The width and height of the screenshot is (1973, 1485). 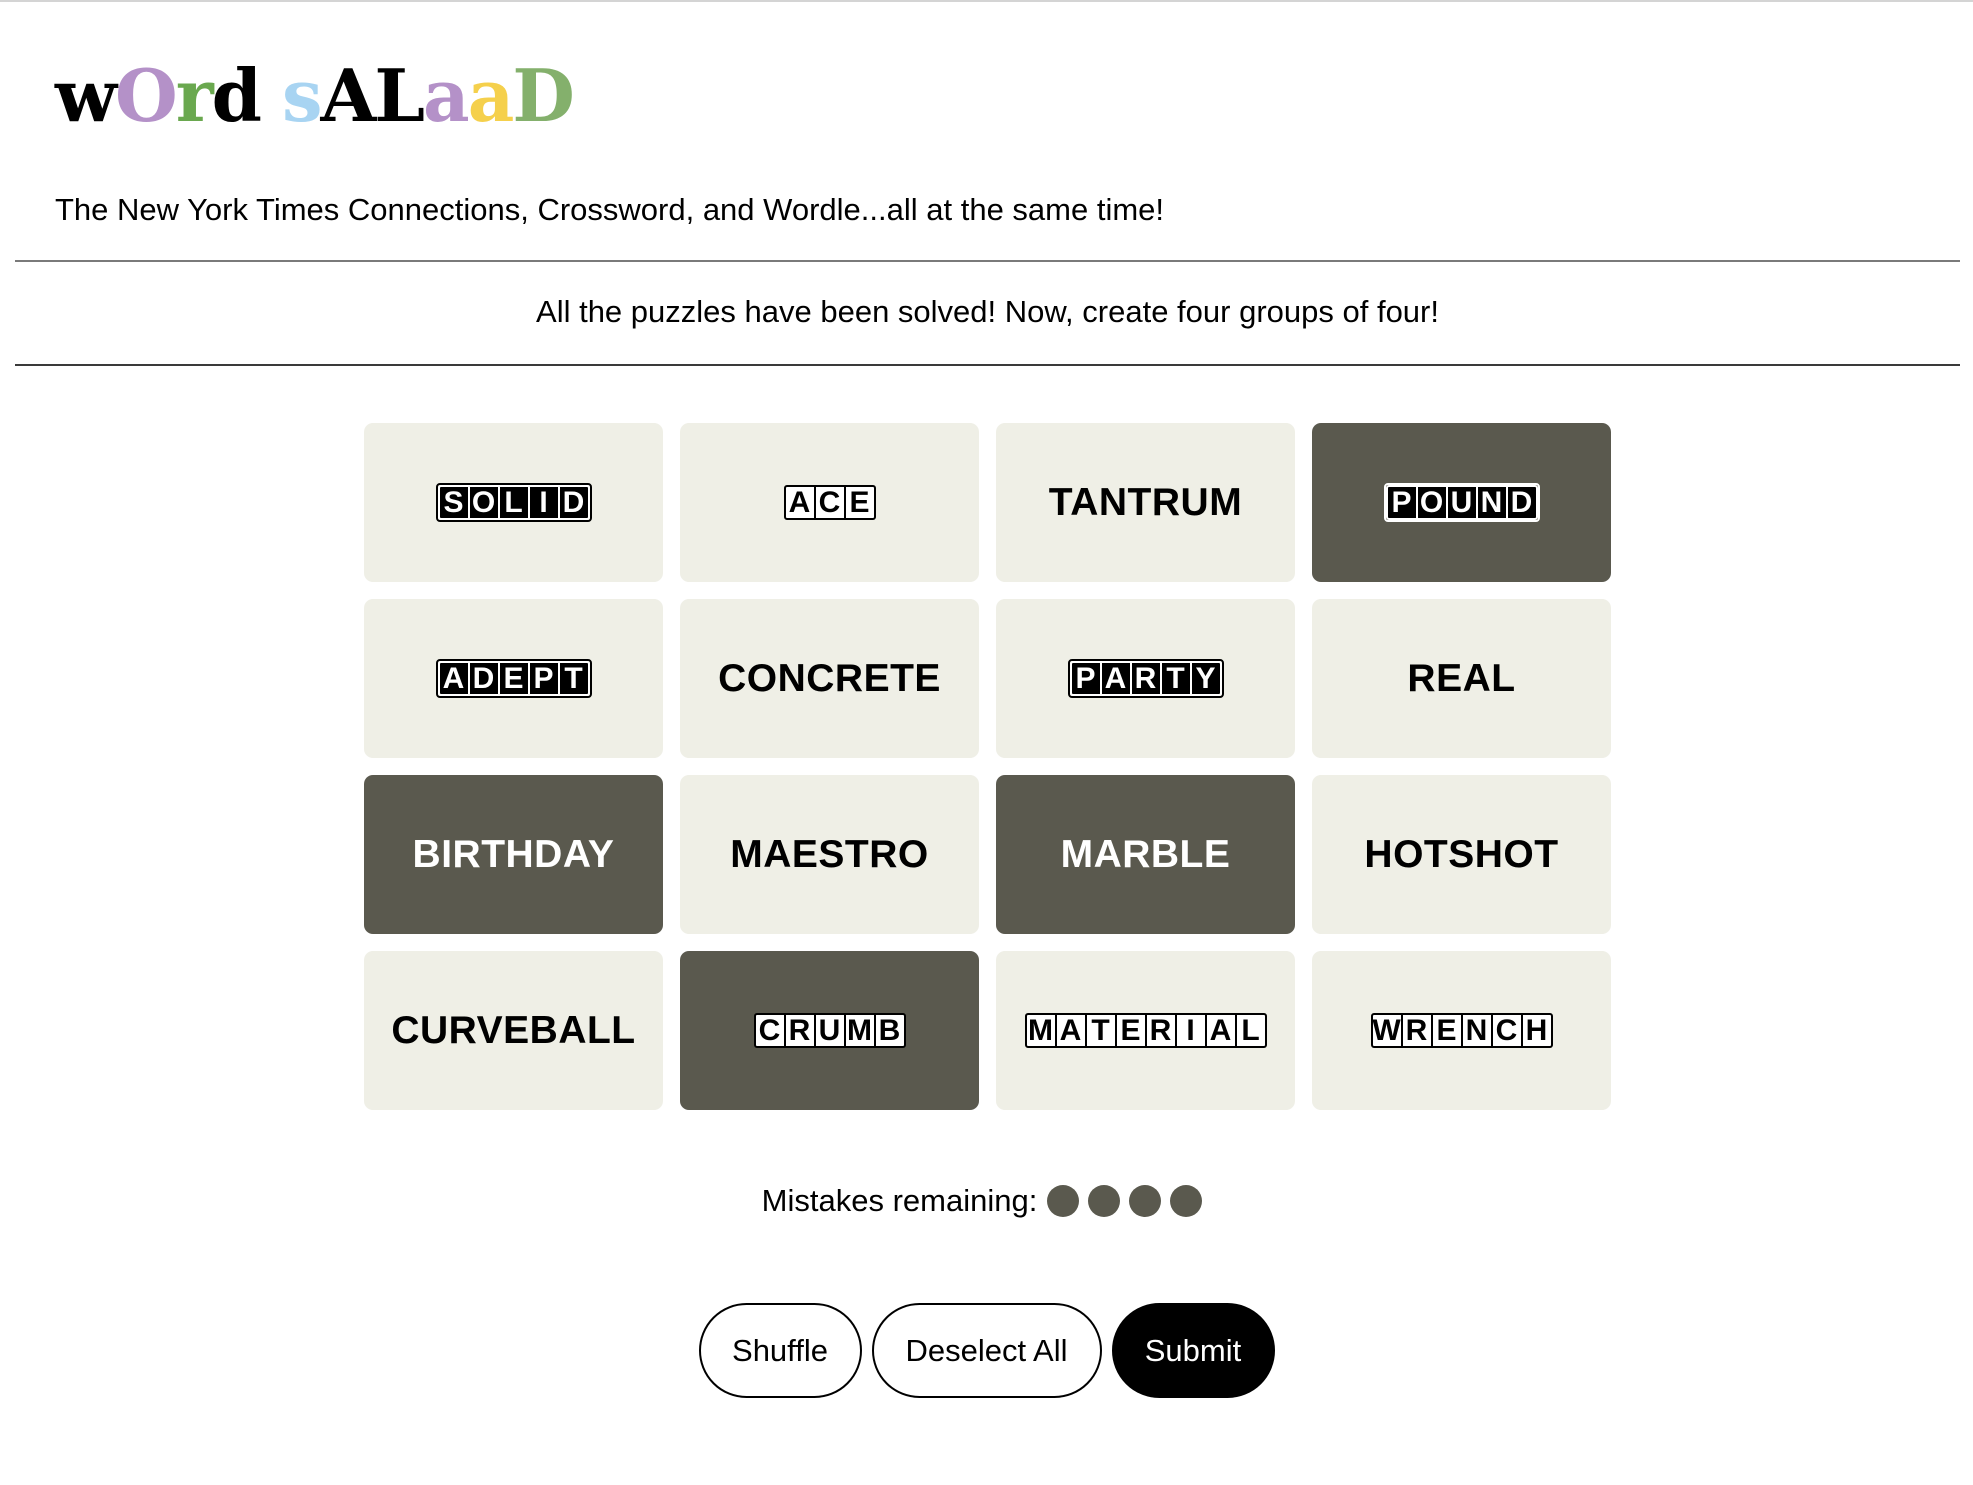 I want to click on word-tile: HOTSHOT, so click(x=1461, y=854).